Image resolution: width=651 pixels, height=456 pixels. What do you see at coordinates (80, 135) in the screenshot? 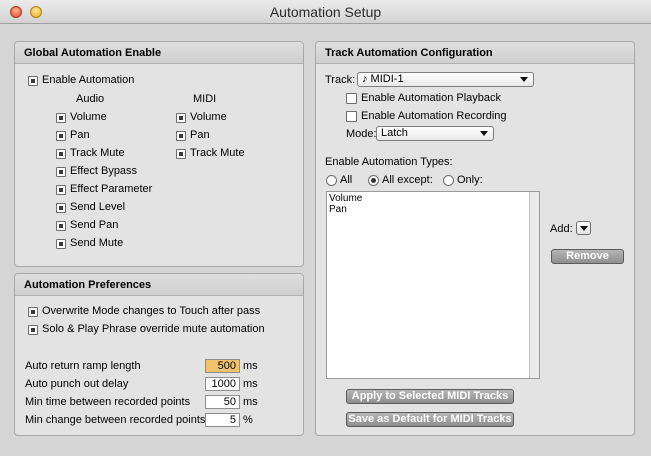
I see `audio-pan-label: Pan` at bounding box center [80, 135].